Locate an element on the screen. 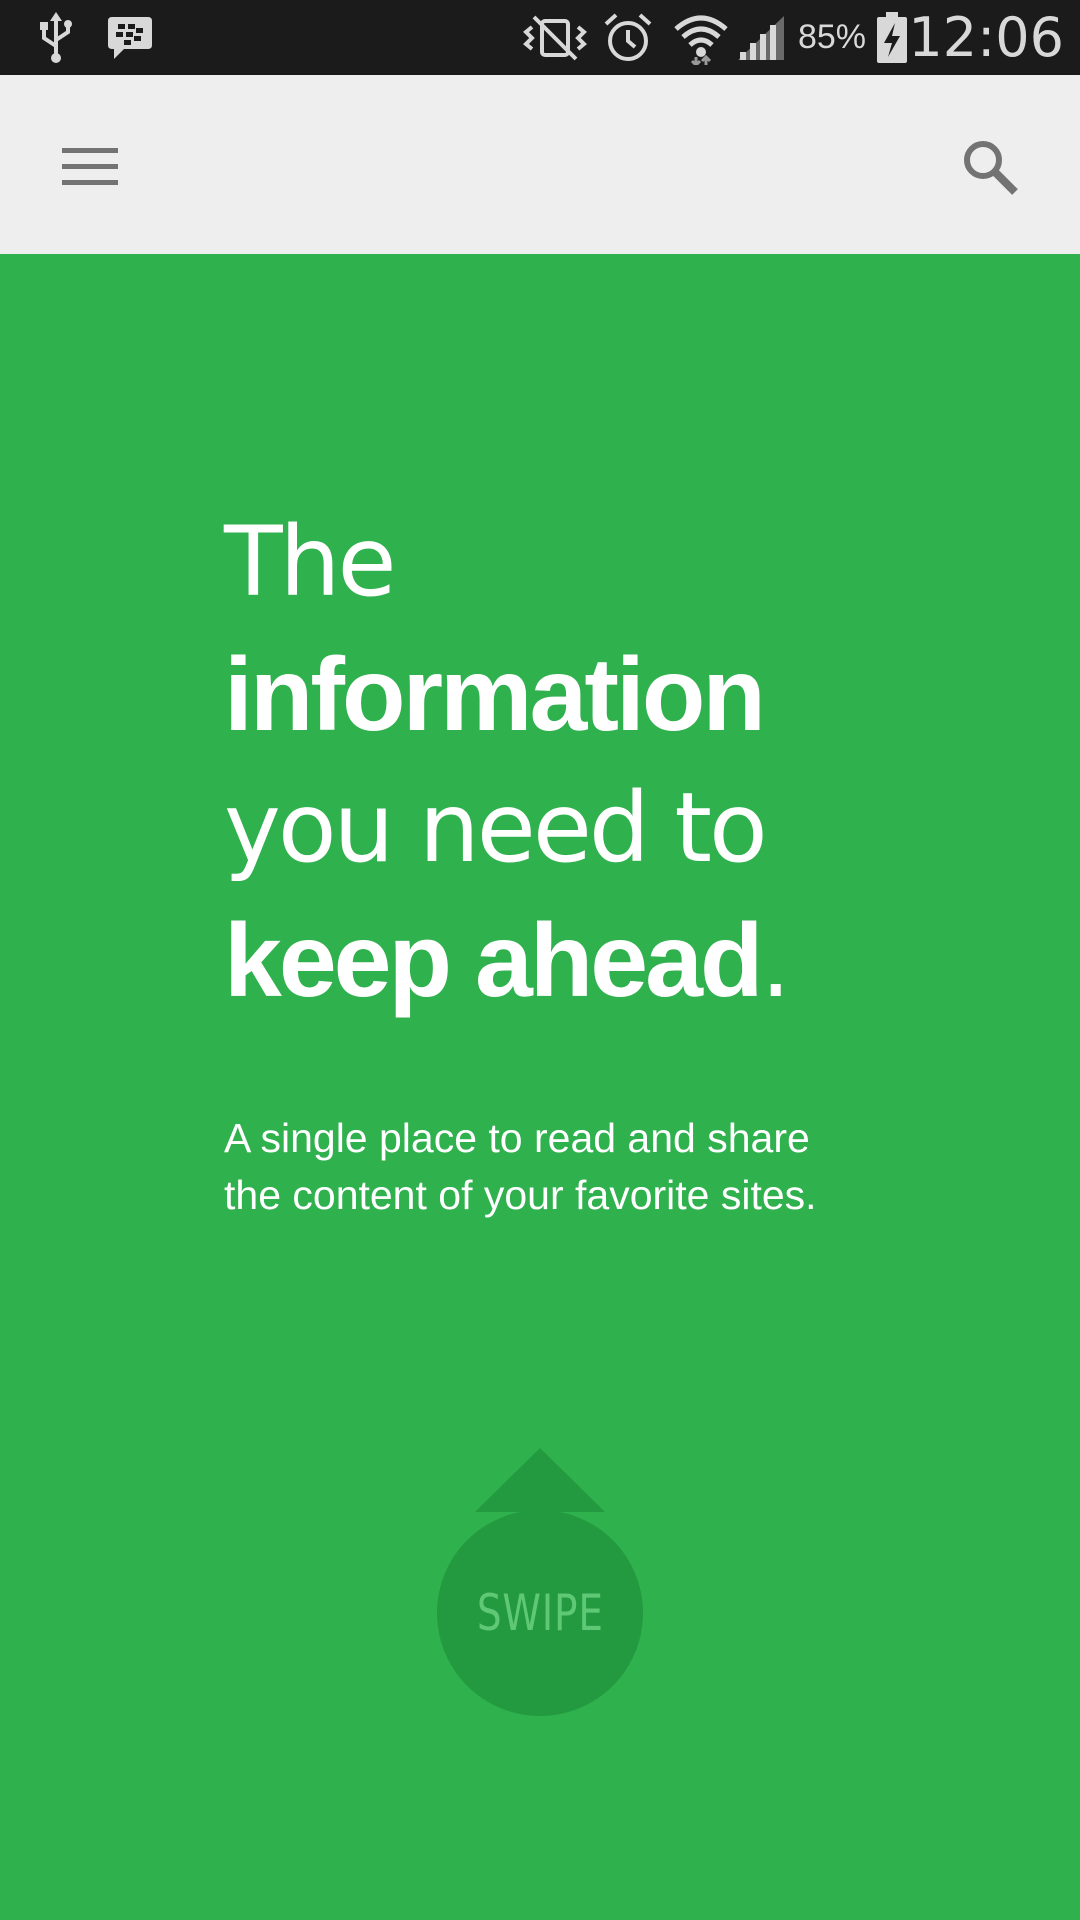 Image resolution: width=1080 pixels, height=1920 pixels. headline-line-1: The is located at coordinates (310, 562).